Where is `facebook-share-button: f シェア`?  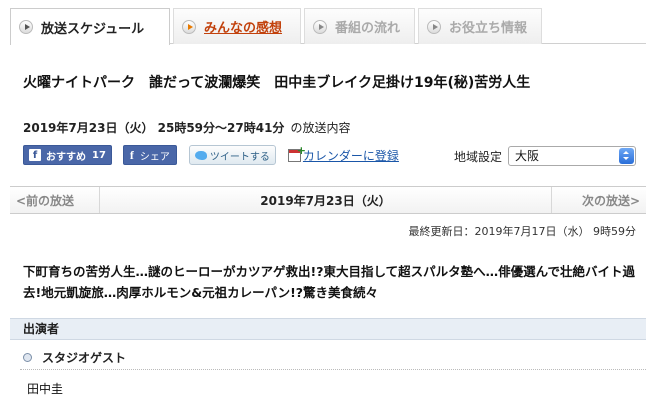
facebook-share-button: f シェア is located at coordinates (149, 155).